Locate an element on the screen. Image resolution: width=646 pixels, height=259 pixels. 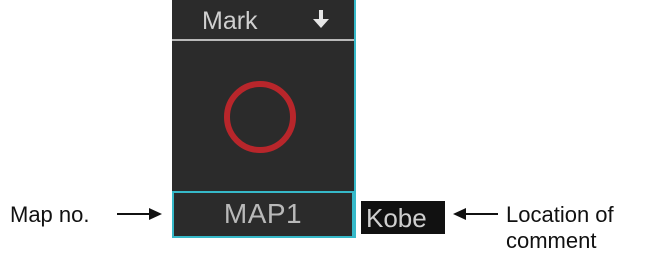
comment-box: Kobe is located at coordinates (403, 217).